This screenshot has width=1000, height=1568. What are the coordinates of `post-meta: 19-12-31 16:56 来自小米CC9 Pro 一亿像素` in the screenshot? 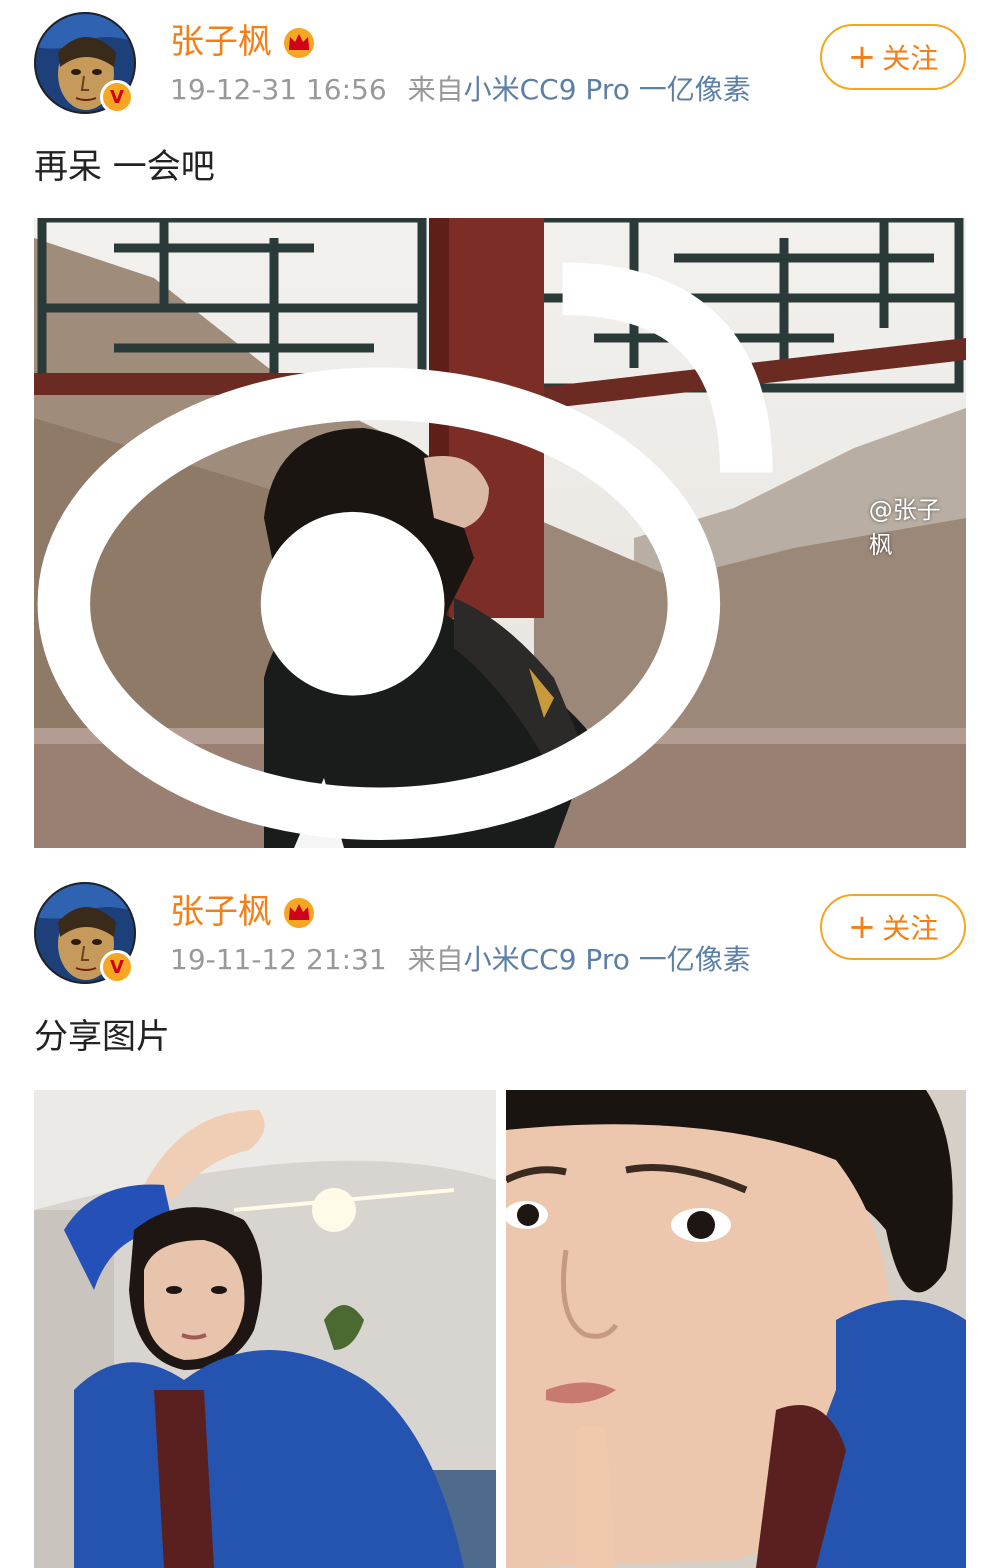 It's located at (460, 90).